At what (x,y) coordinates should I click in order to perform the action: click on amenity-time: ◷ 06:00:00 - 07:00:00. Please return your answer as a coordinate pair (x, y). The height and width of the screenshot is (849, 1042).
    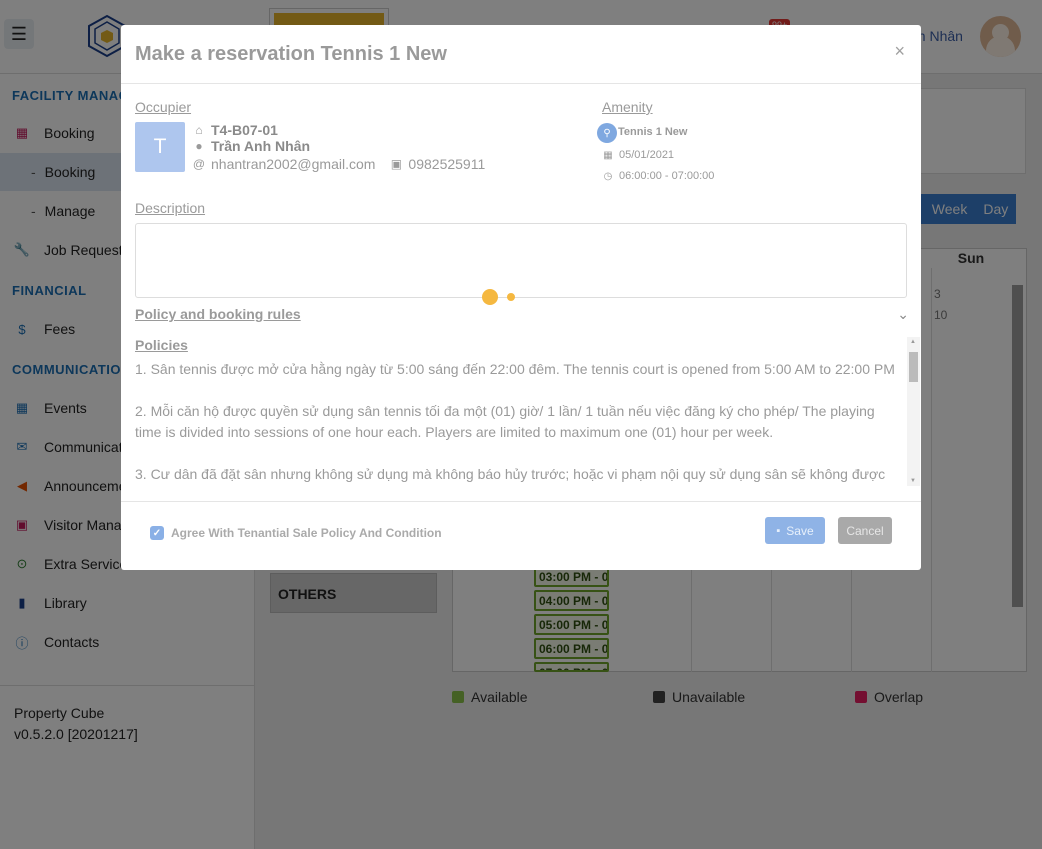
    Looking at the image, I should click on (658, 176).